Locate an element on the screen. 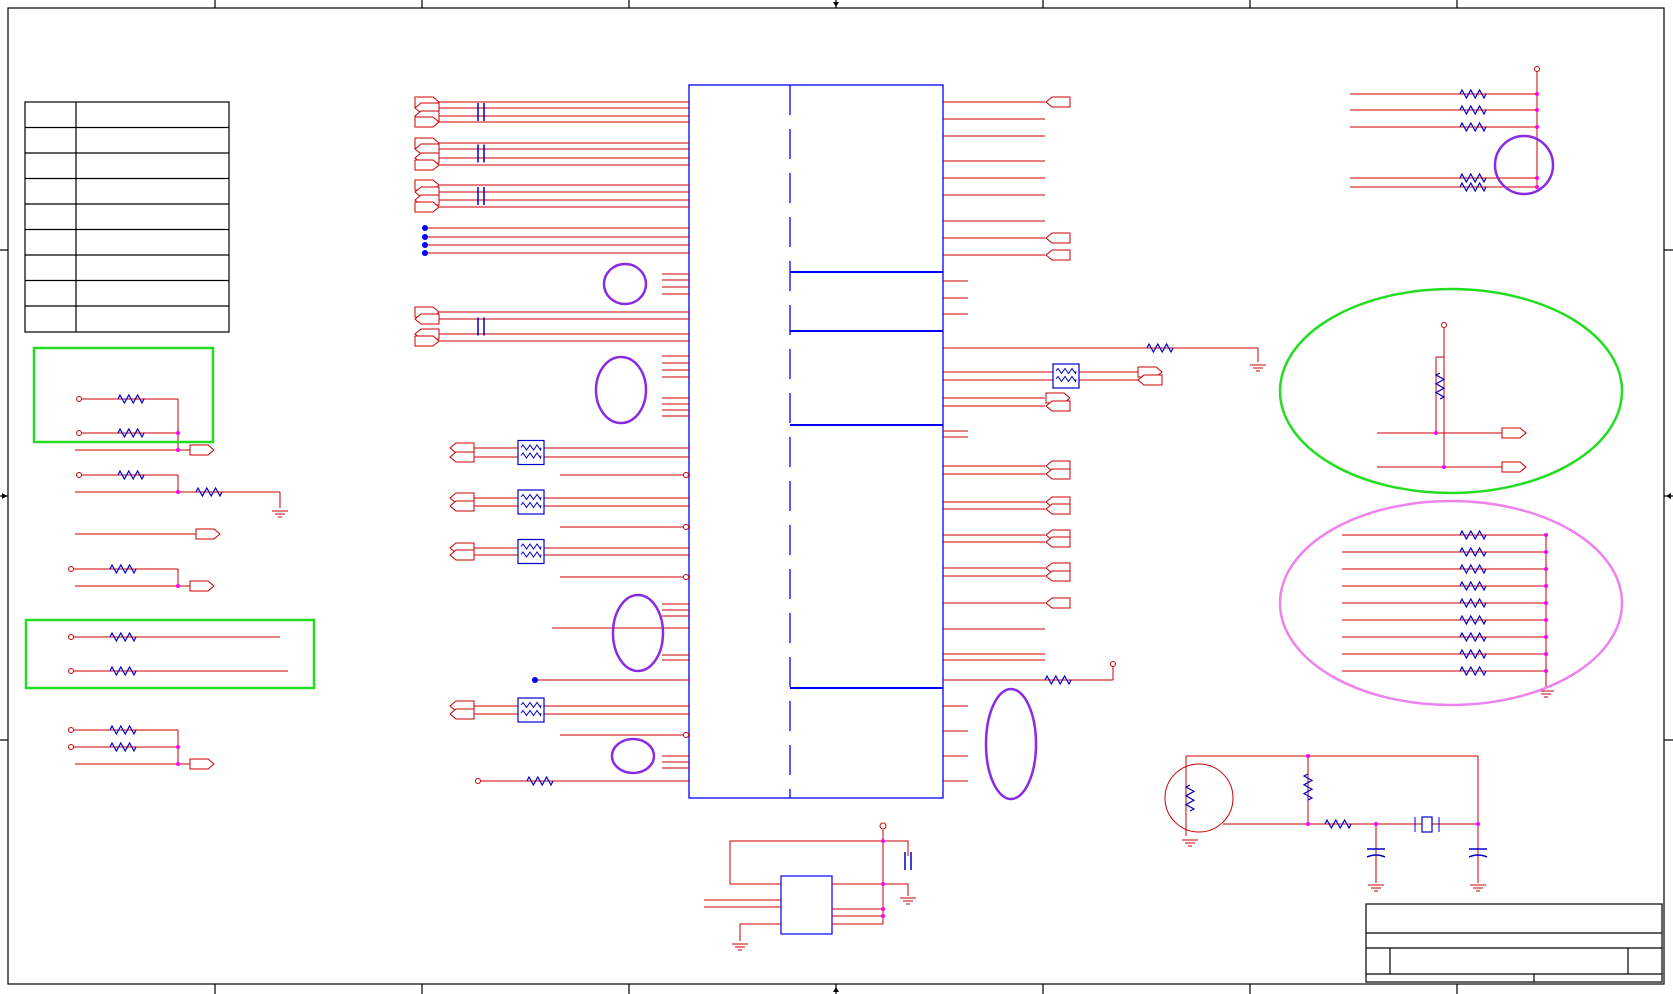 This screenshot has height=994, width=1673. secondary-ic is located at coordinates (806, 881).